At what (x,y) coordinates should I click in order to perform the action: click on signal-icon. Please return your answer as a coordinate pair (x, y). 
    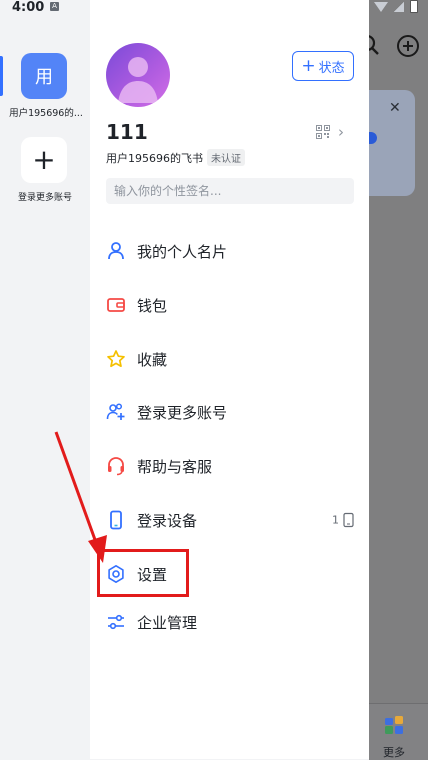
    Looking at the image, I should click on (399, 6).